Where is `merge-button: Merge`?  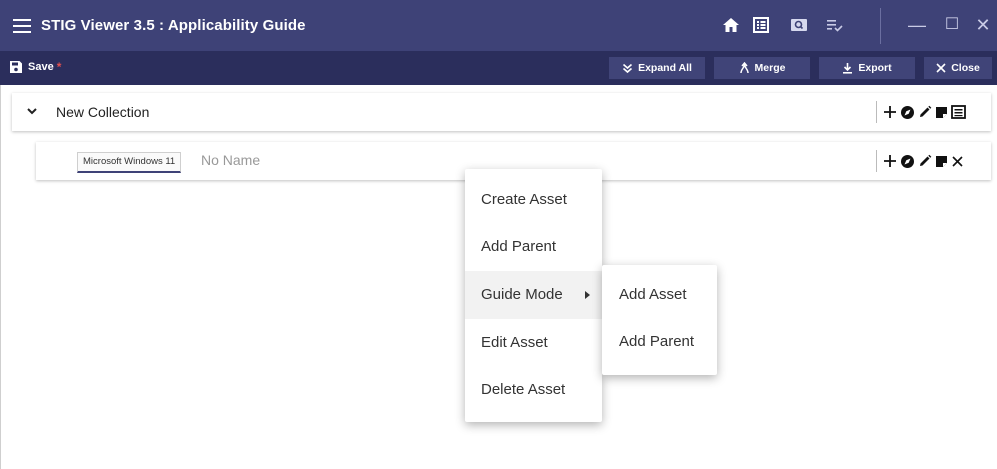 merge-button: Merge is located at coordinates (762, 68).